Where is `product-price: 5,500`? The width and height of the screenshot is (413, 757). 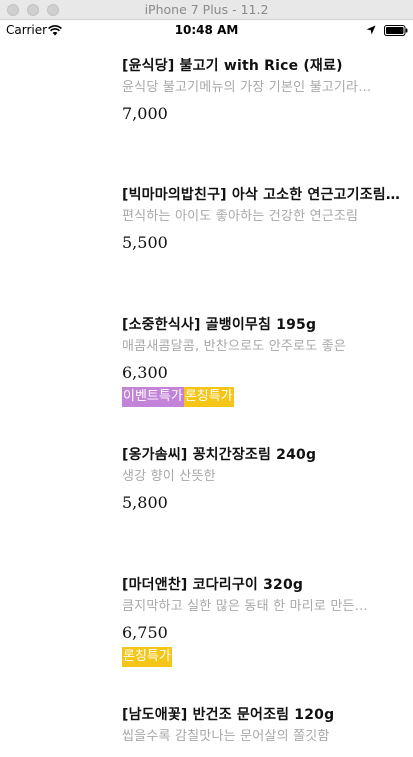
product-price: 5,500 is located at coordinates (145, 242).